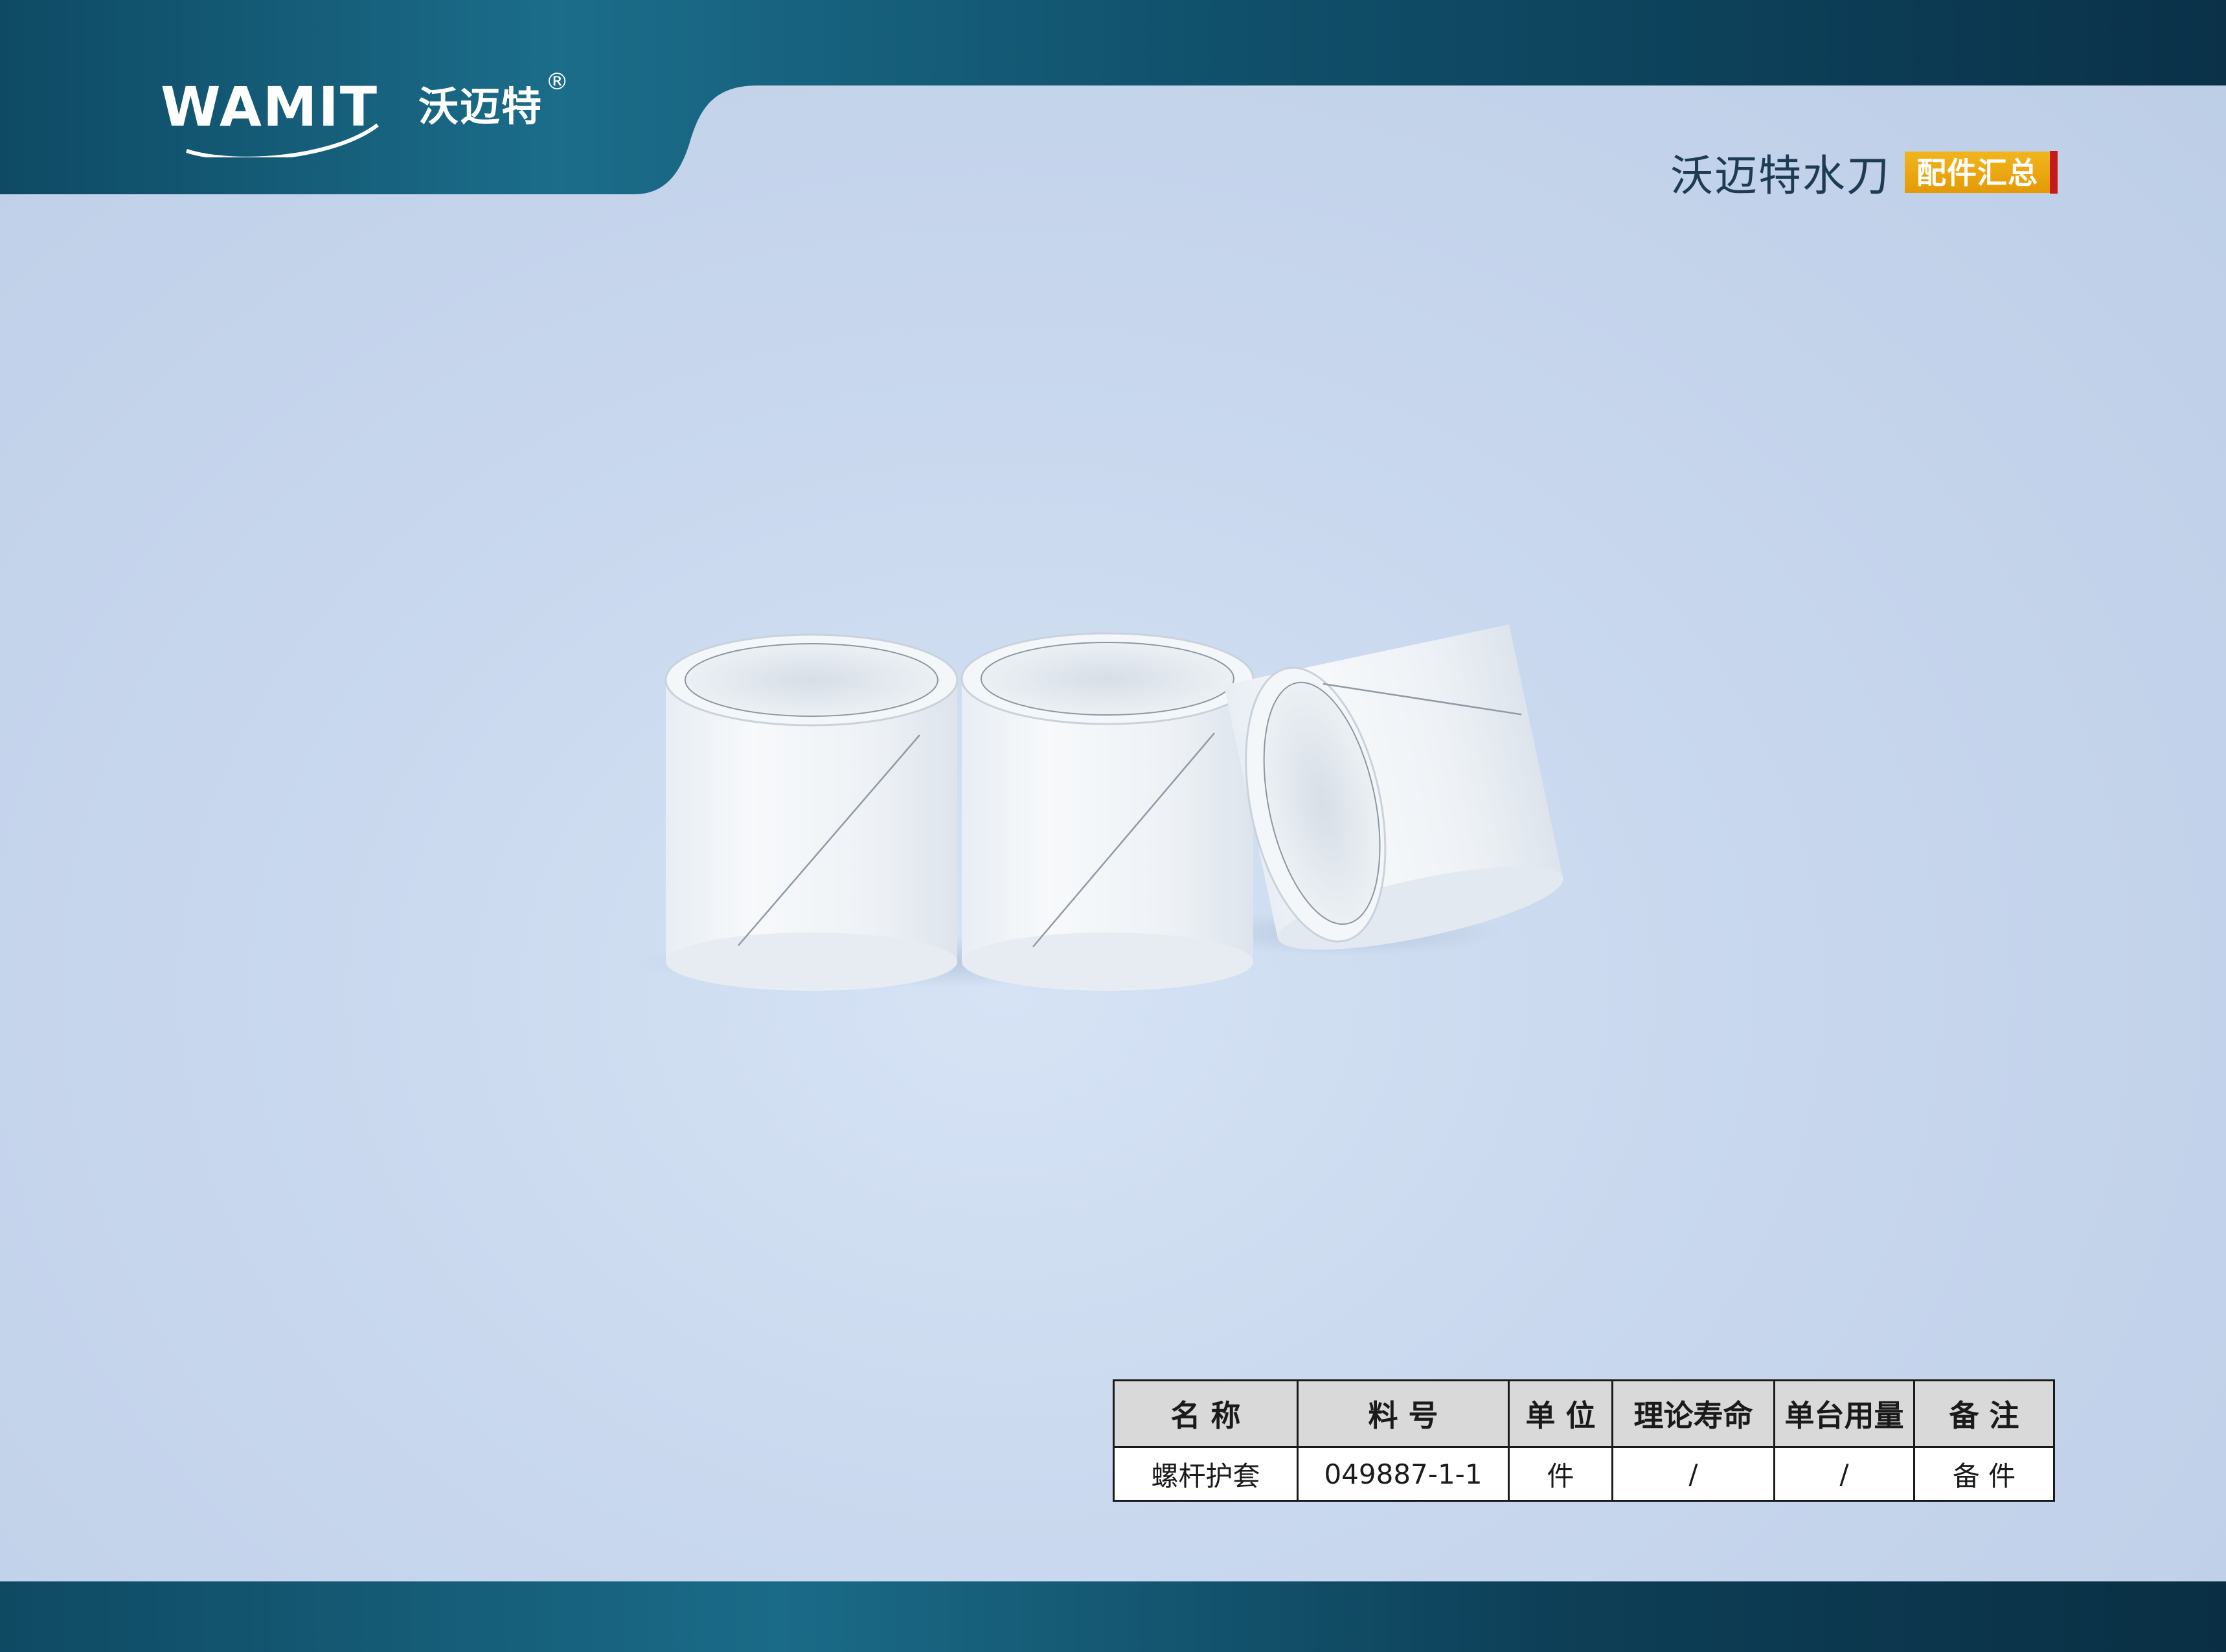  Describe the element at coordinates (1560, 1413) in the screenshot. I see `col-header-unit: 单 位` at that location.